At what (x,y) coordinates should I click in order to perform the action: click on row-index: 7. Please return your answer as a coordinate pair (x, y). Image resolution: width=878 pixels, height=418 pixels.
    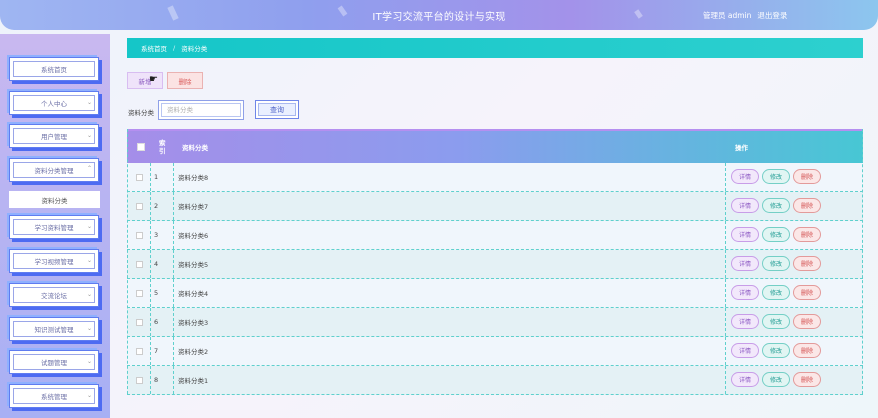
    Looking at the image, I should click on (156, 351).